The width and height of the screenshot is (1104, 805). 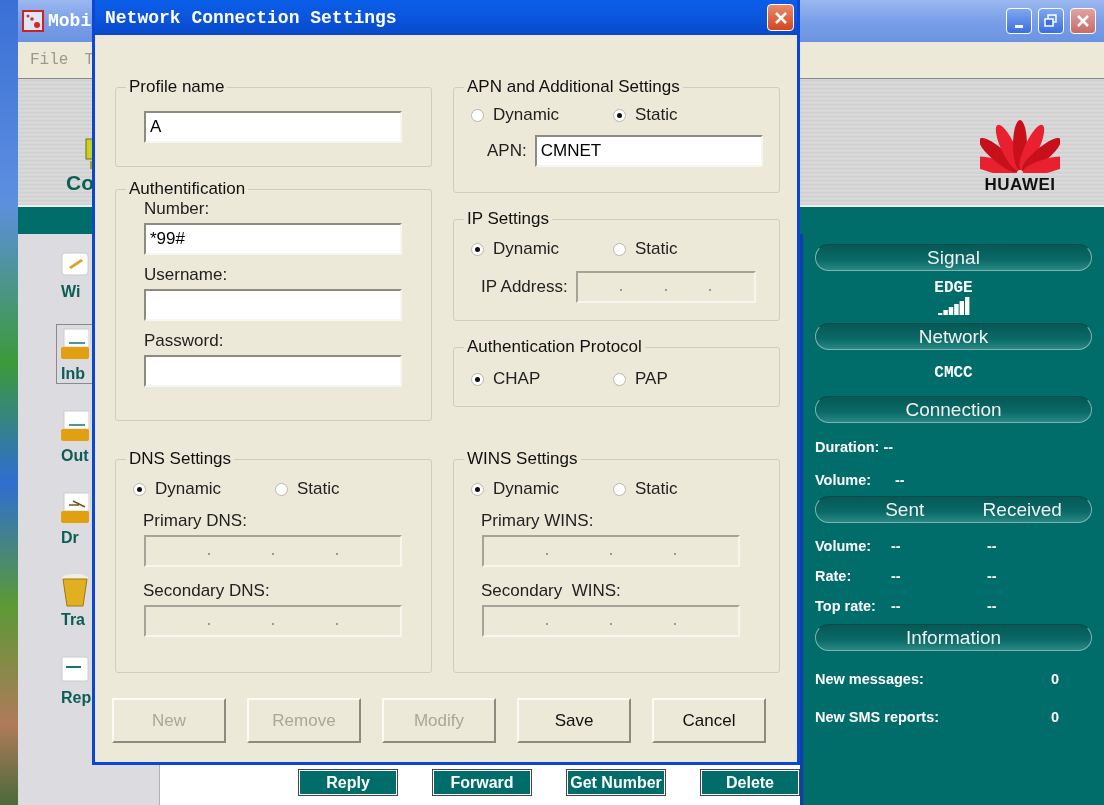 What do you see at coordinates (1019, 21) in the screenshot?
I see `minimize-button` at bounding box center [1019, 21].